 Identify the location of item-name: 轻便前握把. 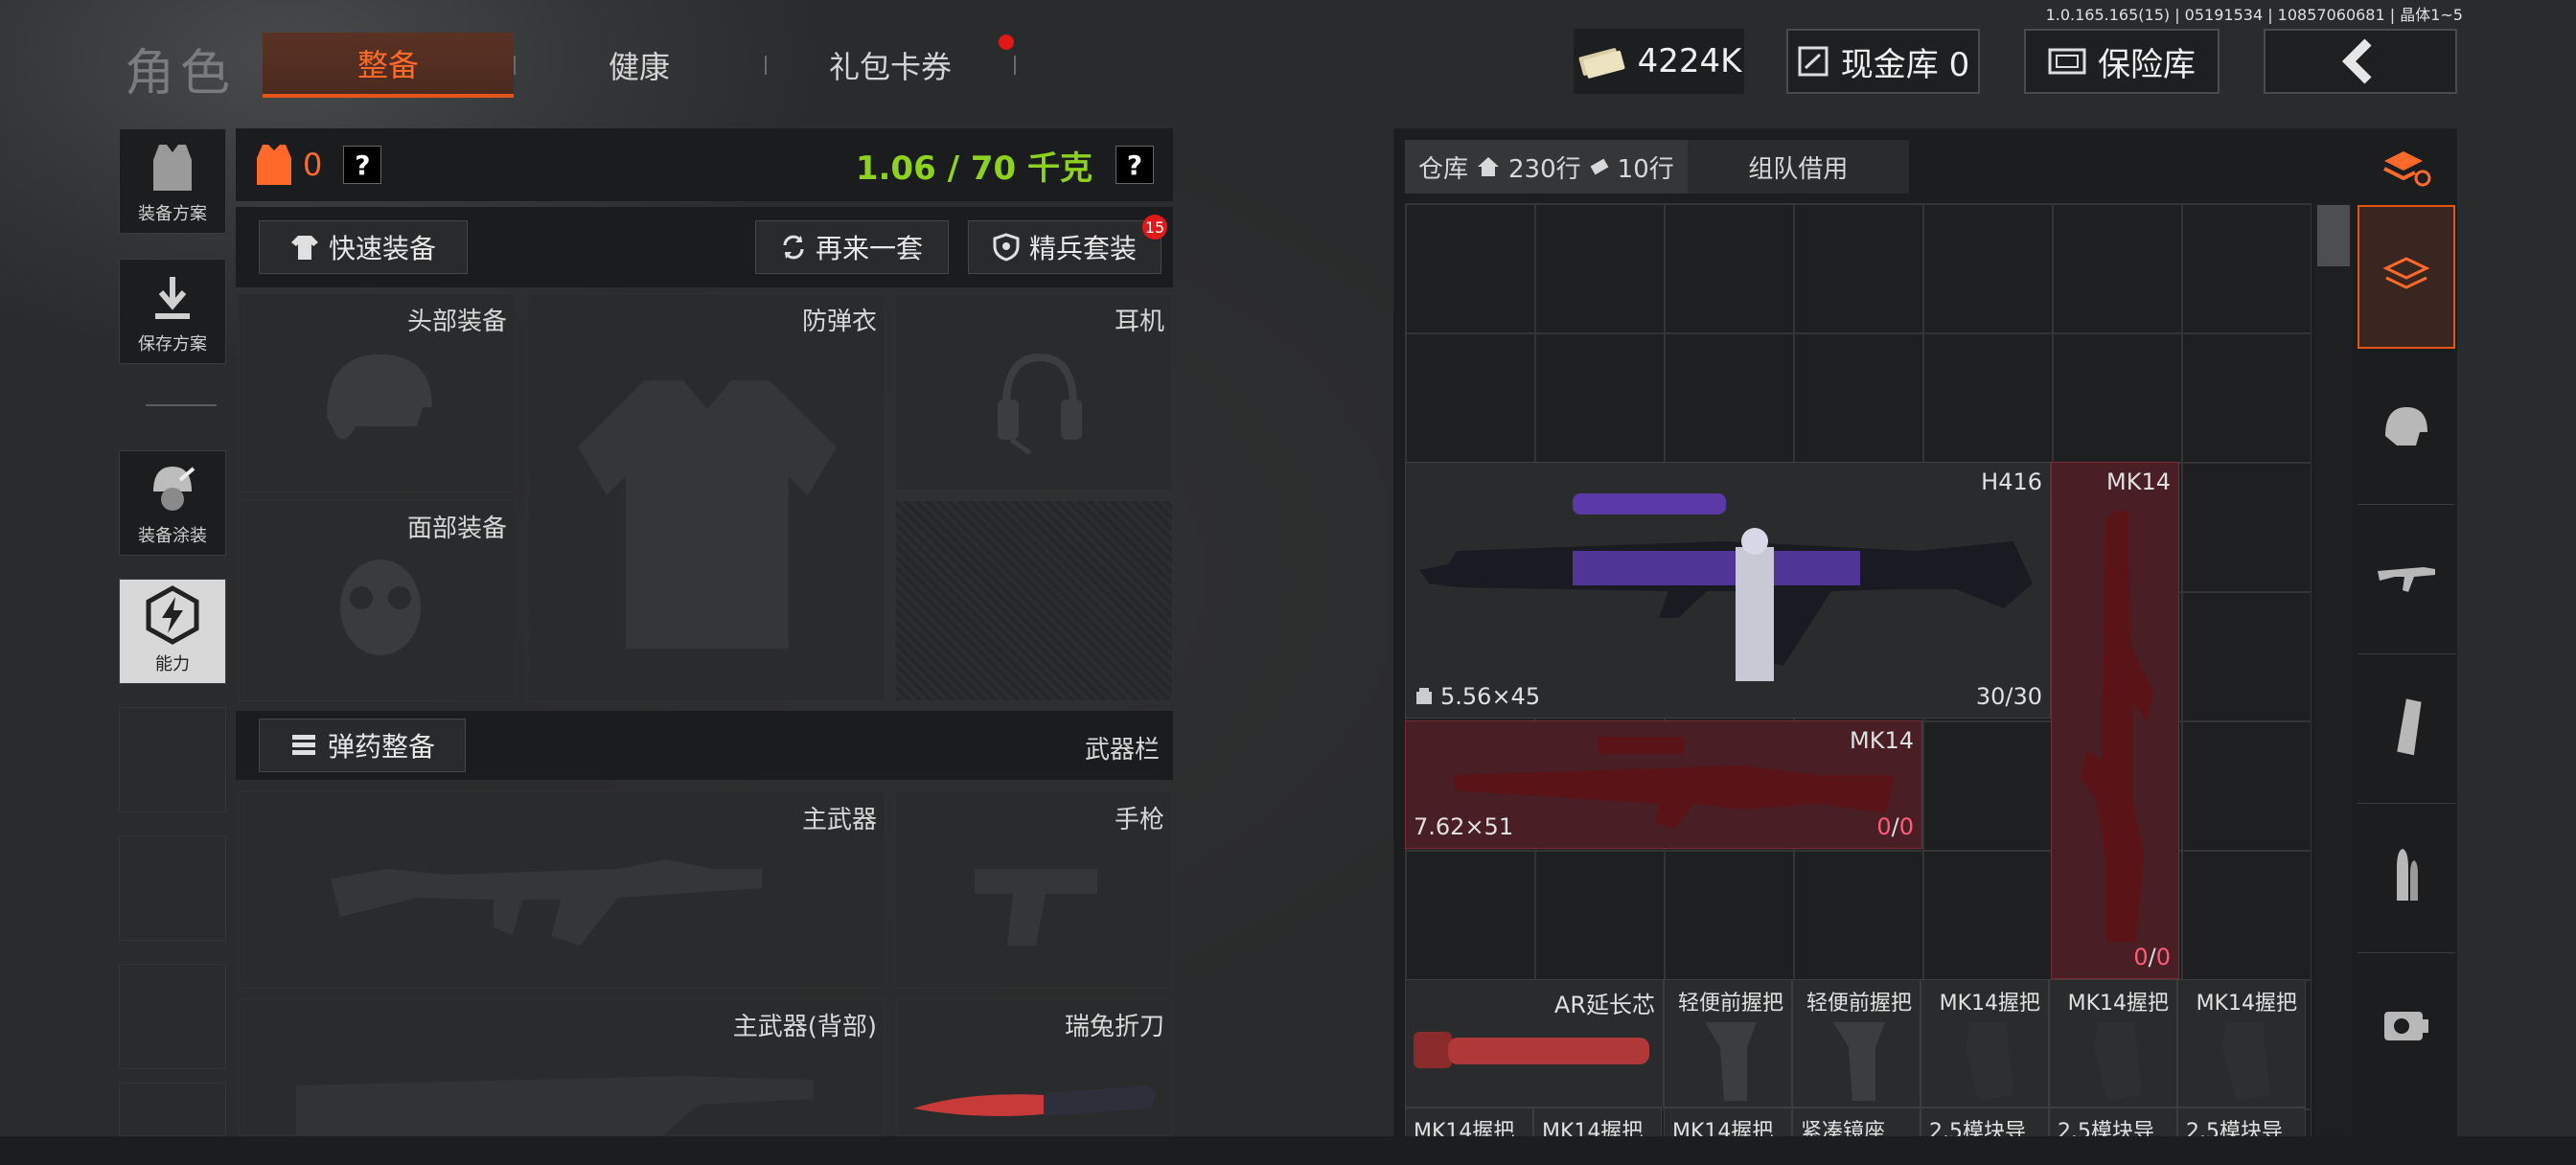
(1859, 1004).